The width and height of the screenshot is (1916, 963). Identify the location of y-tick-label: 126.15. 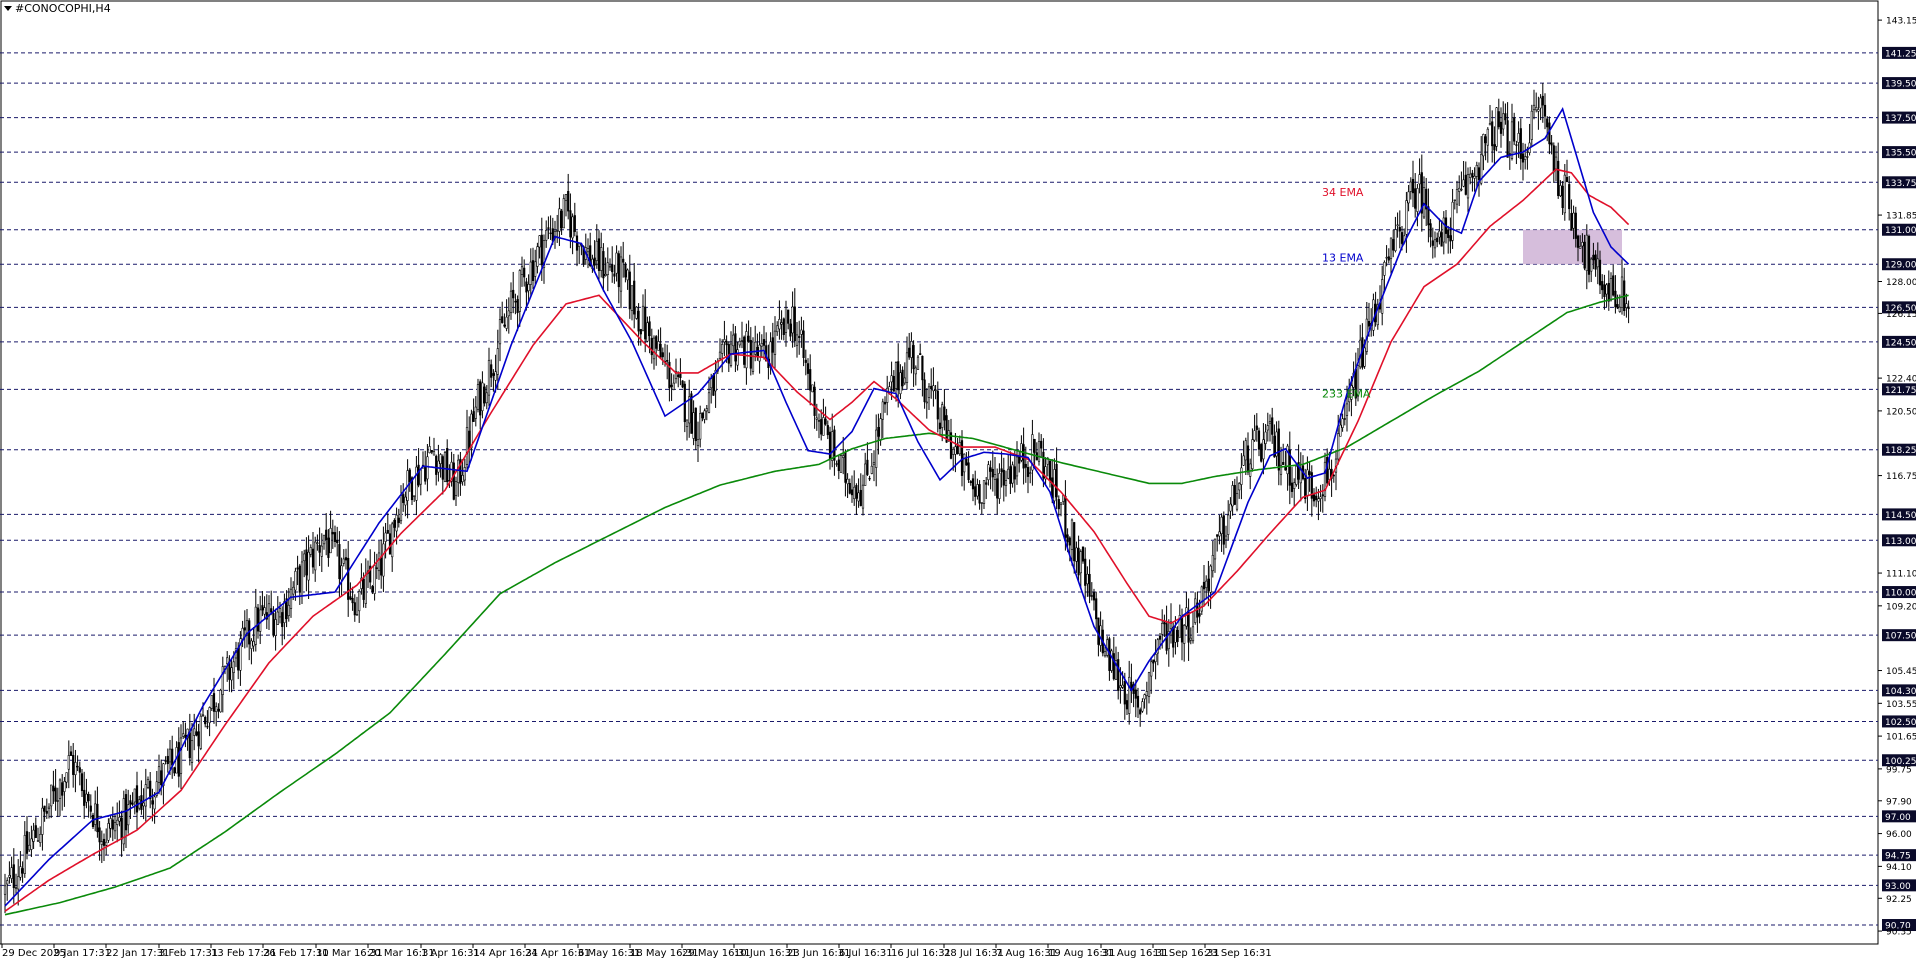
(1901, 315).